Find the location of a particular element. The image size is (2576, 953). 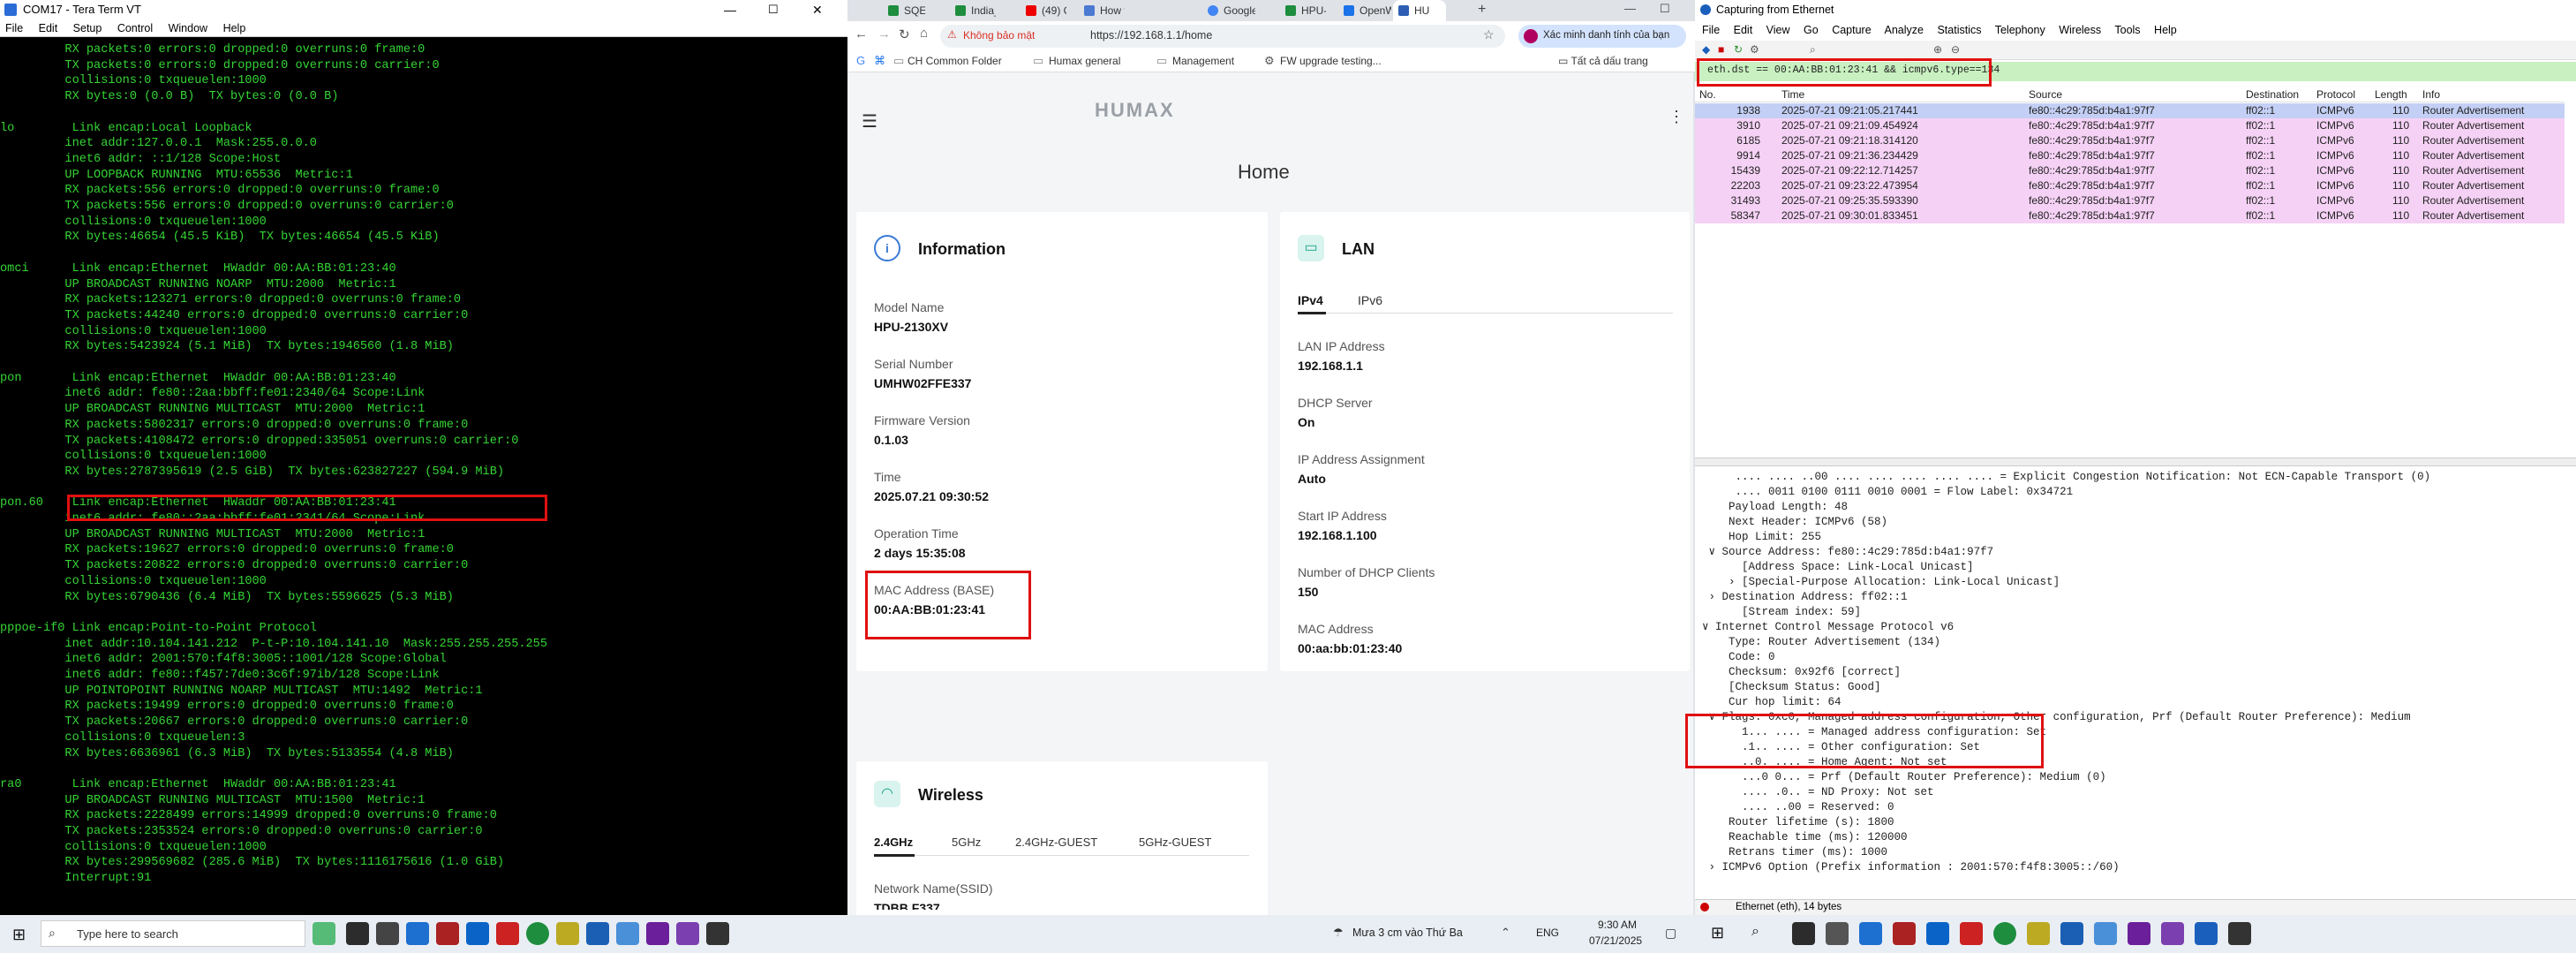

detail-line: ∨ Internet Control Message Protocol v6 is located at coordinates (1828, 627).